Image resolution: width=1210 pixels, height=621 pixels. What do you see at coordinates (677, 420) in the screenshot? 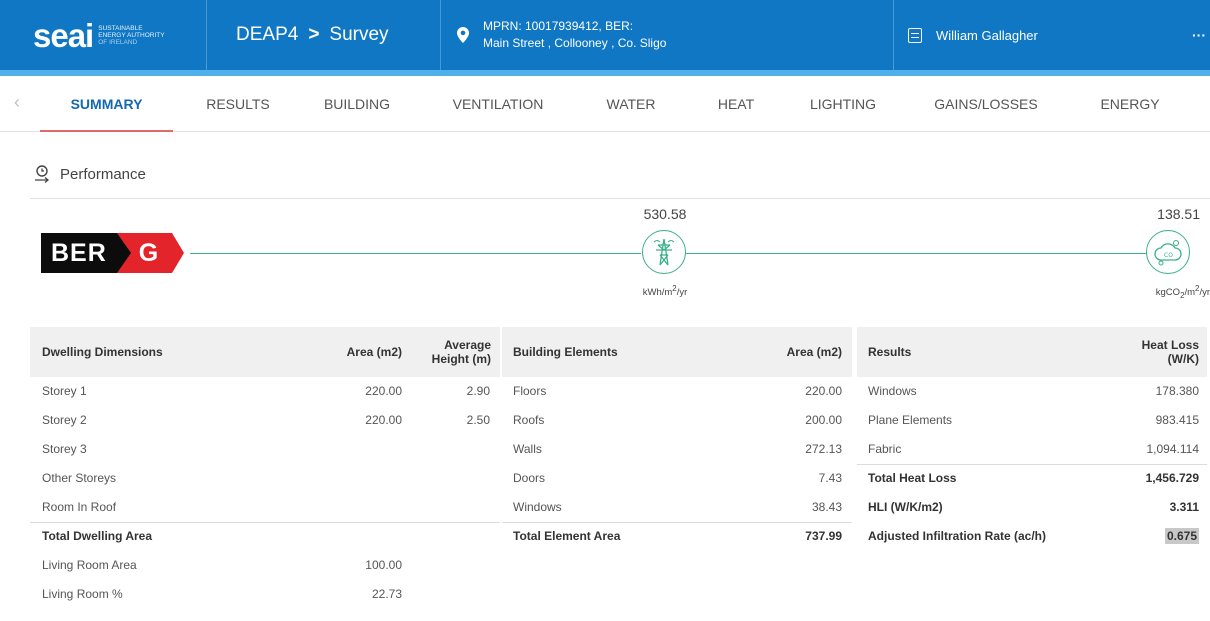
I see `table-row: Roofs 200.00` at bounding box center [677, 420].